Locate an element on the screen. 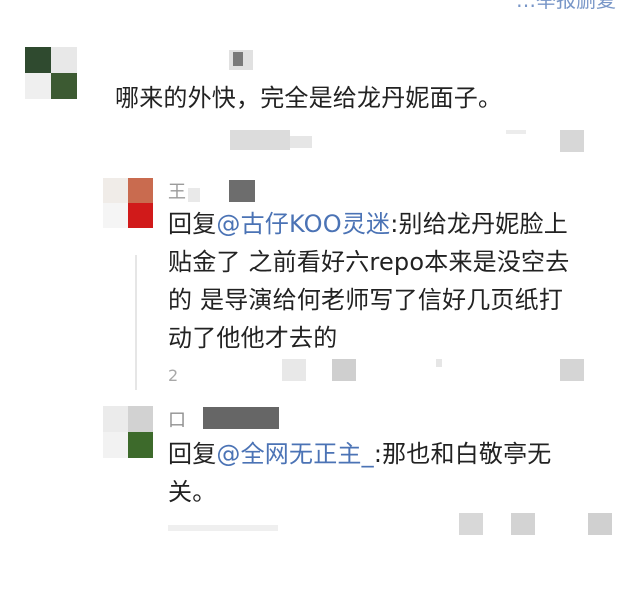 This screenshot has width=640, height=610. reply-like-icon is located at coordinates (572, 370).